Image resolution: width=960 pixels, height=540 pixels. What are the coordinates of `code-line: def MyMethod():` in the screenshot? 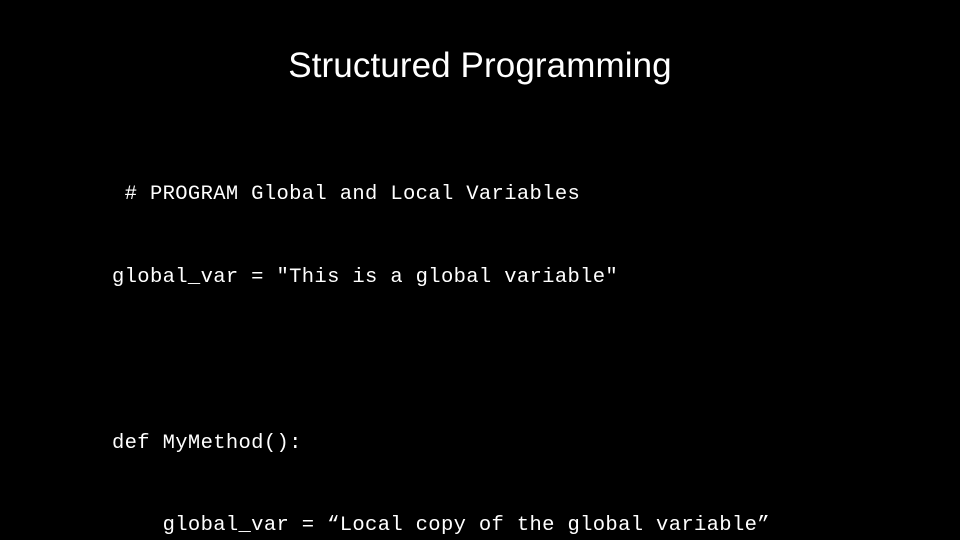 It's located at (207, 443).